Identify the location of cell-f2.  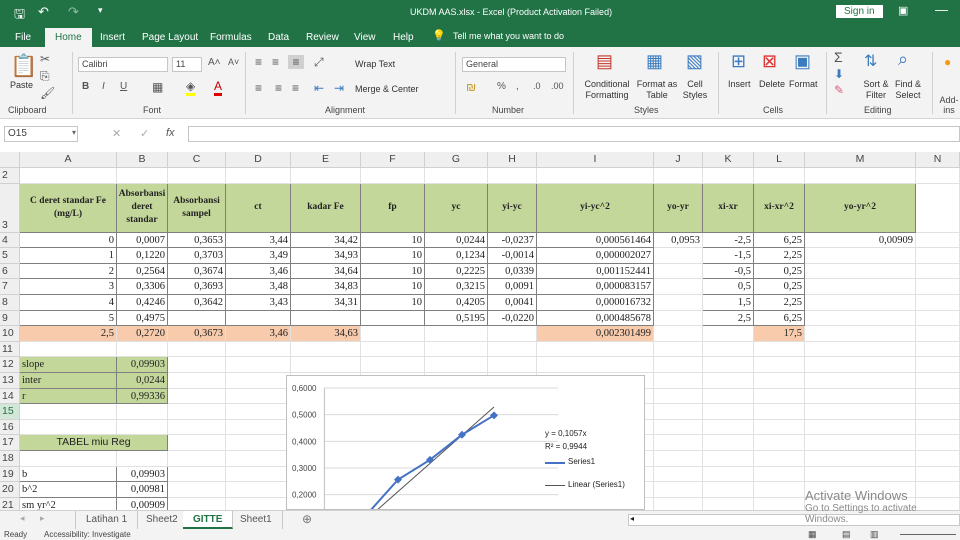
(393, 176).